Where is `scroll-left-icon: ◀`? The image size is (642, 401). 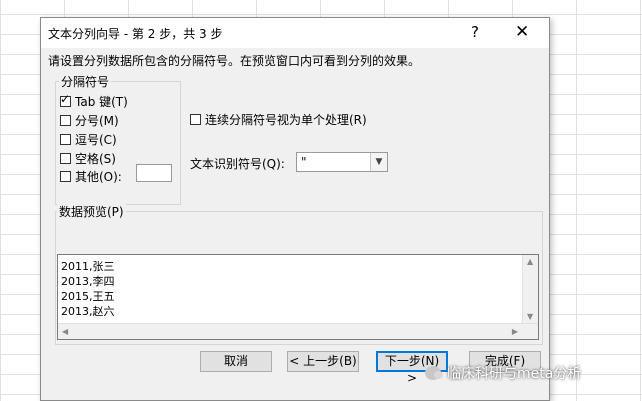
scroll-left-icon: ◀ is located at coordinates (65, 331).